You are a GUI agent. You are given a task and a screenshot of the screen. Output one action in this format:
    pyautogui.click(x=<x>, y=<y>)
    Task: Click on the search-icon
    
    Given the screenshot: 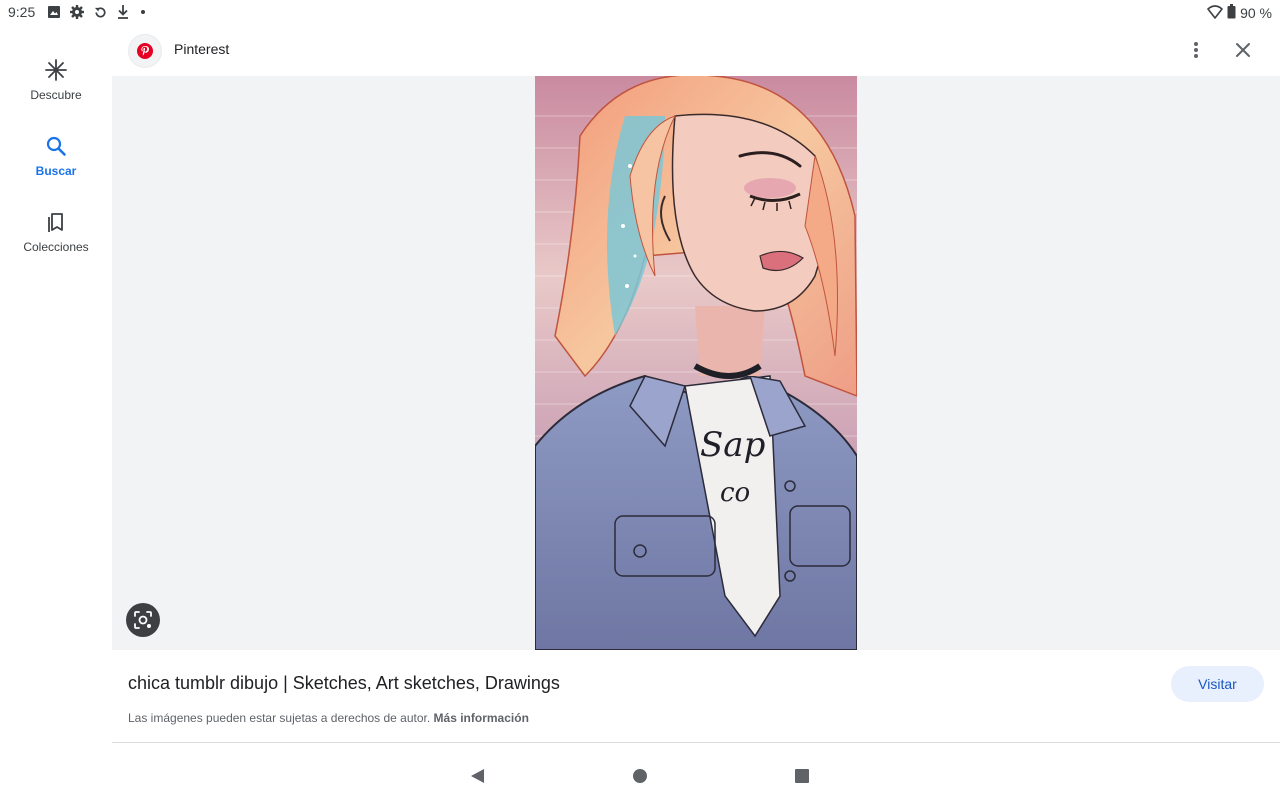 What is the action you would take?
    pyautogui.click(x=56, y=146)
    